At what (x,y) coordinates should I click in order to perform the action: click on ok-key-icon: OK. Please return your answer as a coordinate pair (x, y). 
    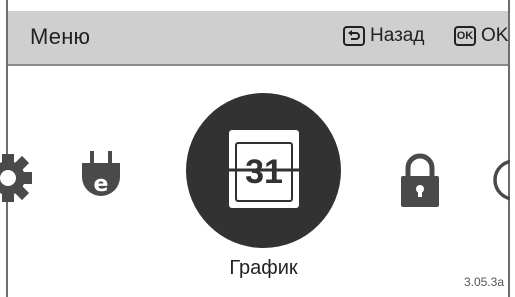
    Looking at the image, I should click on (465, 36).